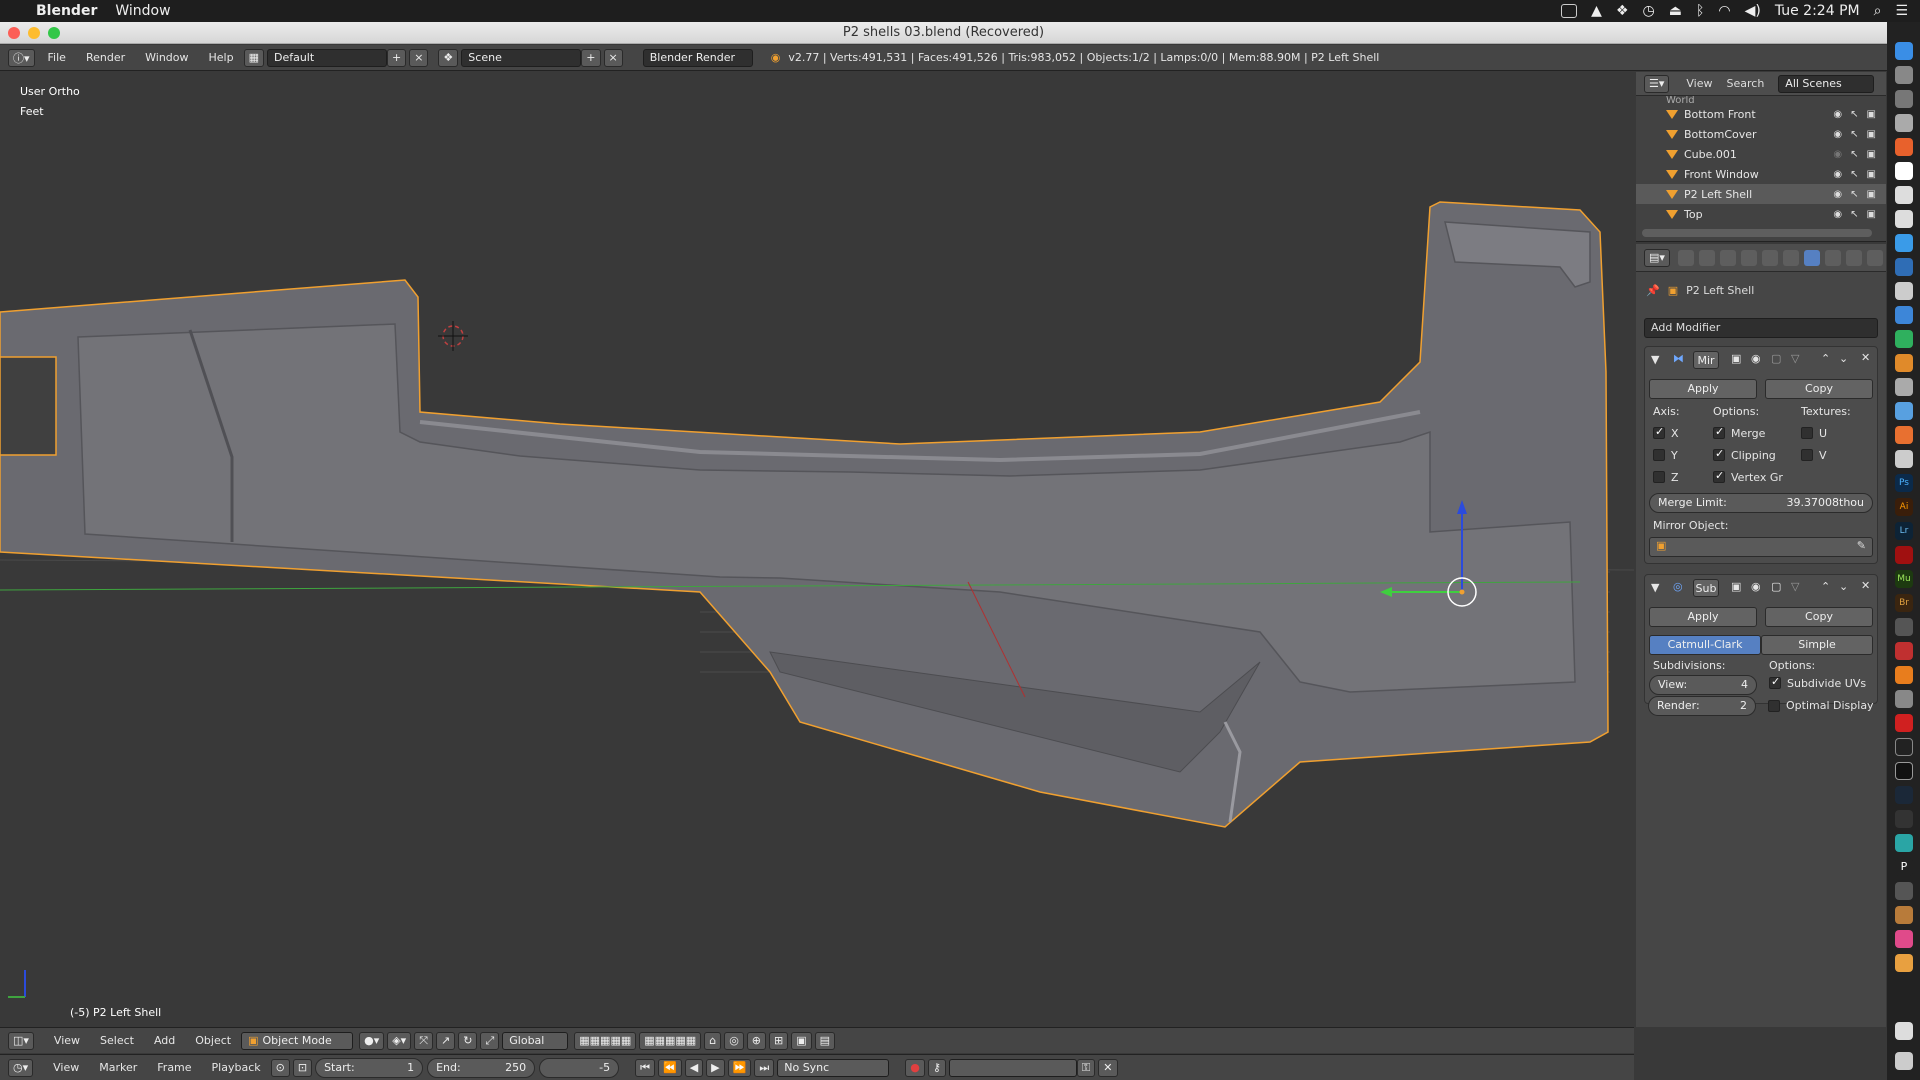  Describe the element at coordinates (645, 1067) in the screenshot. I see `jump-start-icon: ⏮` at that location.